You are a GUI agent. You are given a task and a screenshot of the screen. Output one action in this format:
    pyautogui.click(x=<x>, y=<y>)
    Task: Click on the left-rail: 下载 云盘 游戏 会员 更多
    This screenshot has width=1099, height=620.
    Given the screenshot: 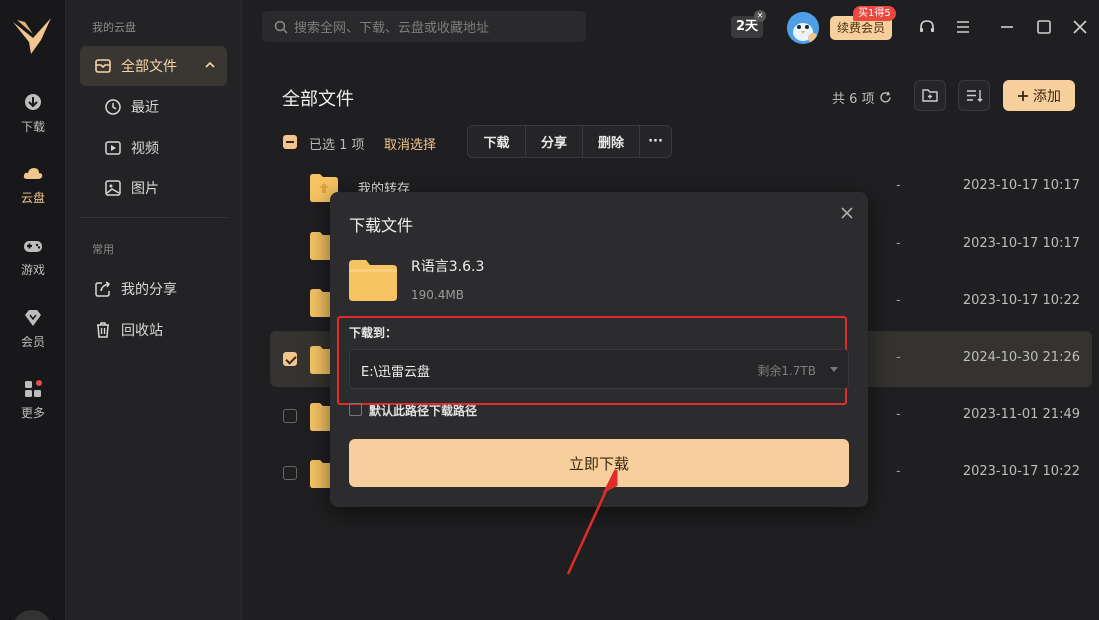 What is the action you would take?
    pyautogui.click(x=33, y=310)
    